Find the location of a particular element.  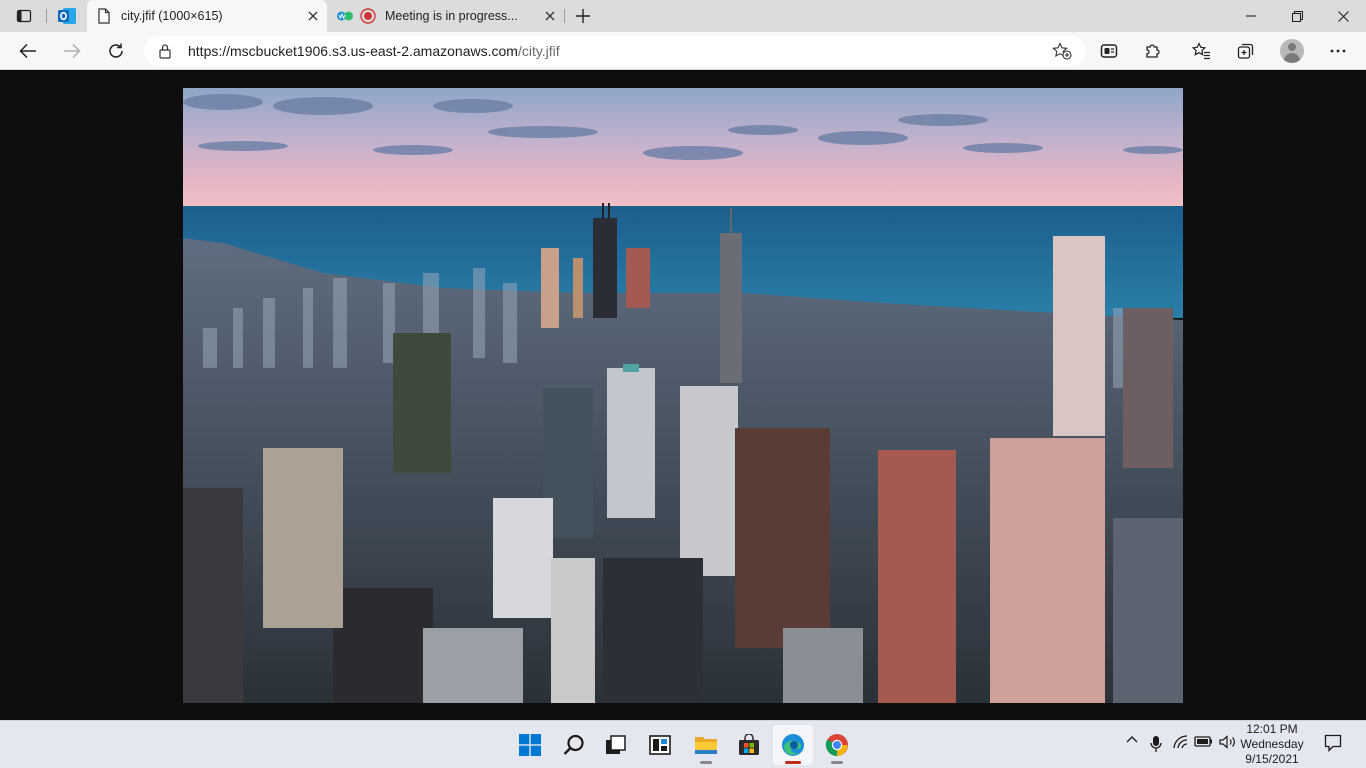

microphone-icon is located at coordinates (1156, 744).